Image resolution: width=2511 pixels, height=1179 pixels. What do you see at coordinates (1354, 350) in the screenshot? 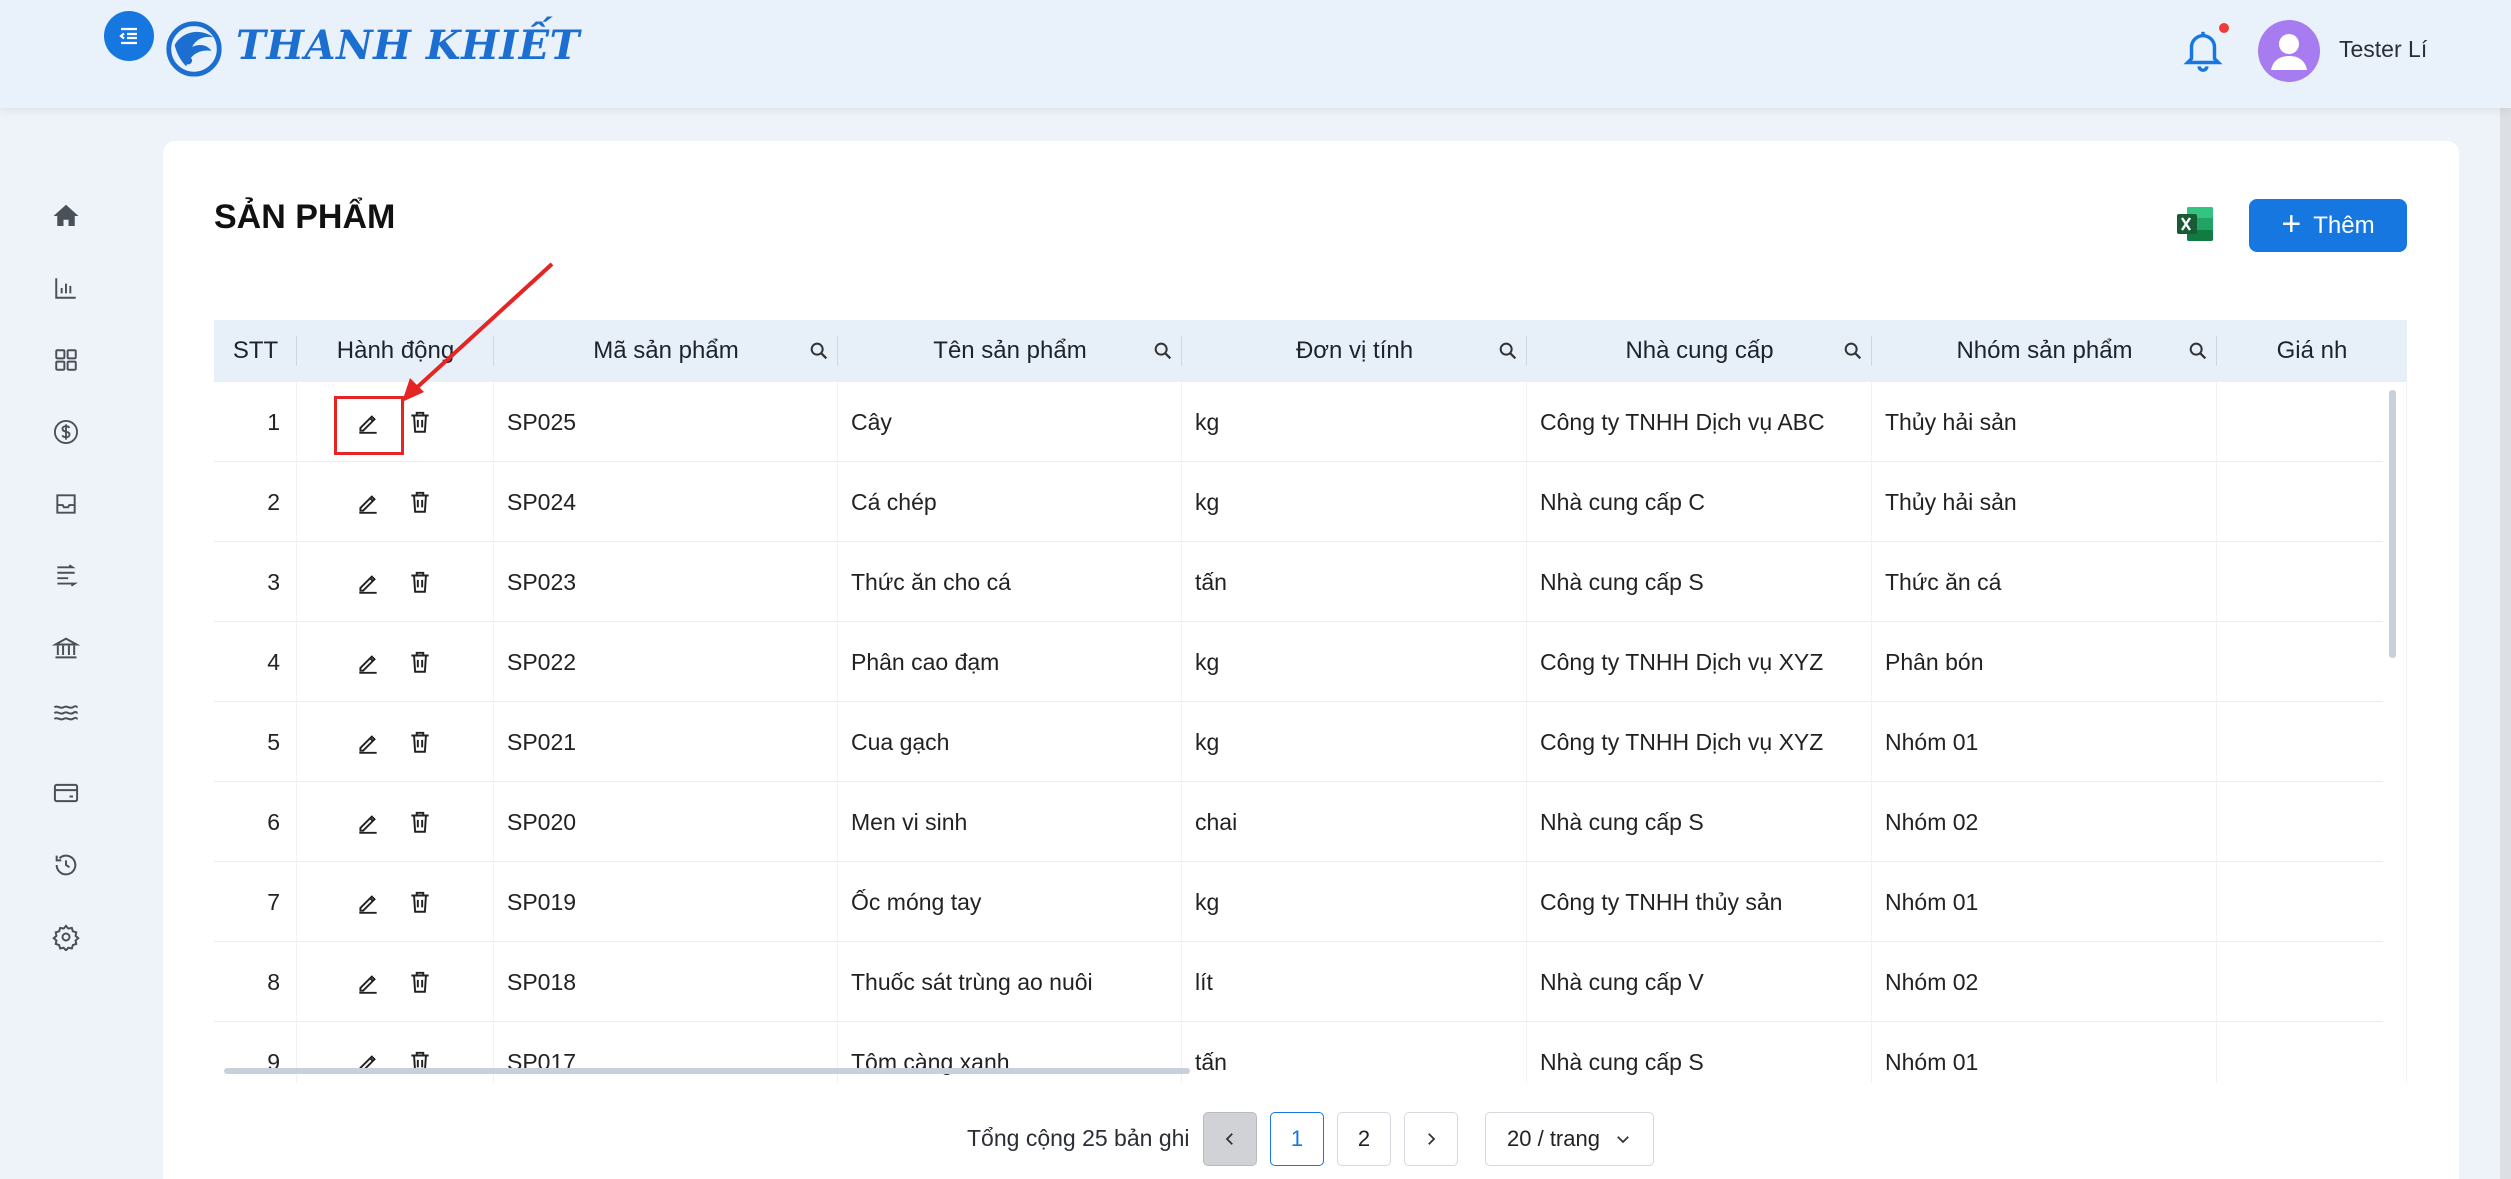
I see `column-header-label: Đơn vị tính` at bounding box center [1354, 350].